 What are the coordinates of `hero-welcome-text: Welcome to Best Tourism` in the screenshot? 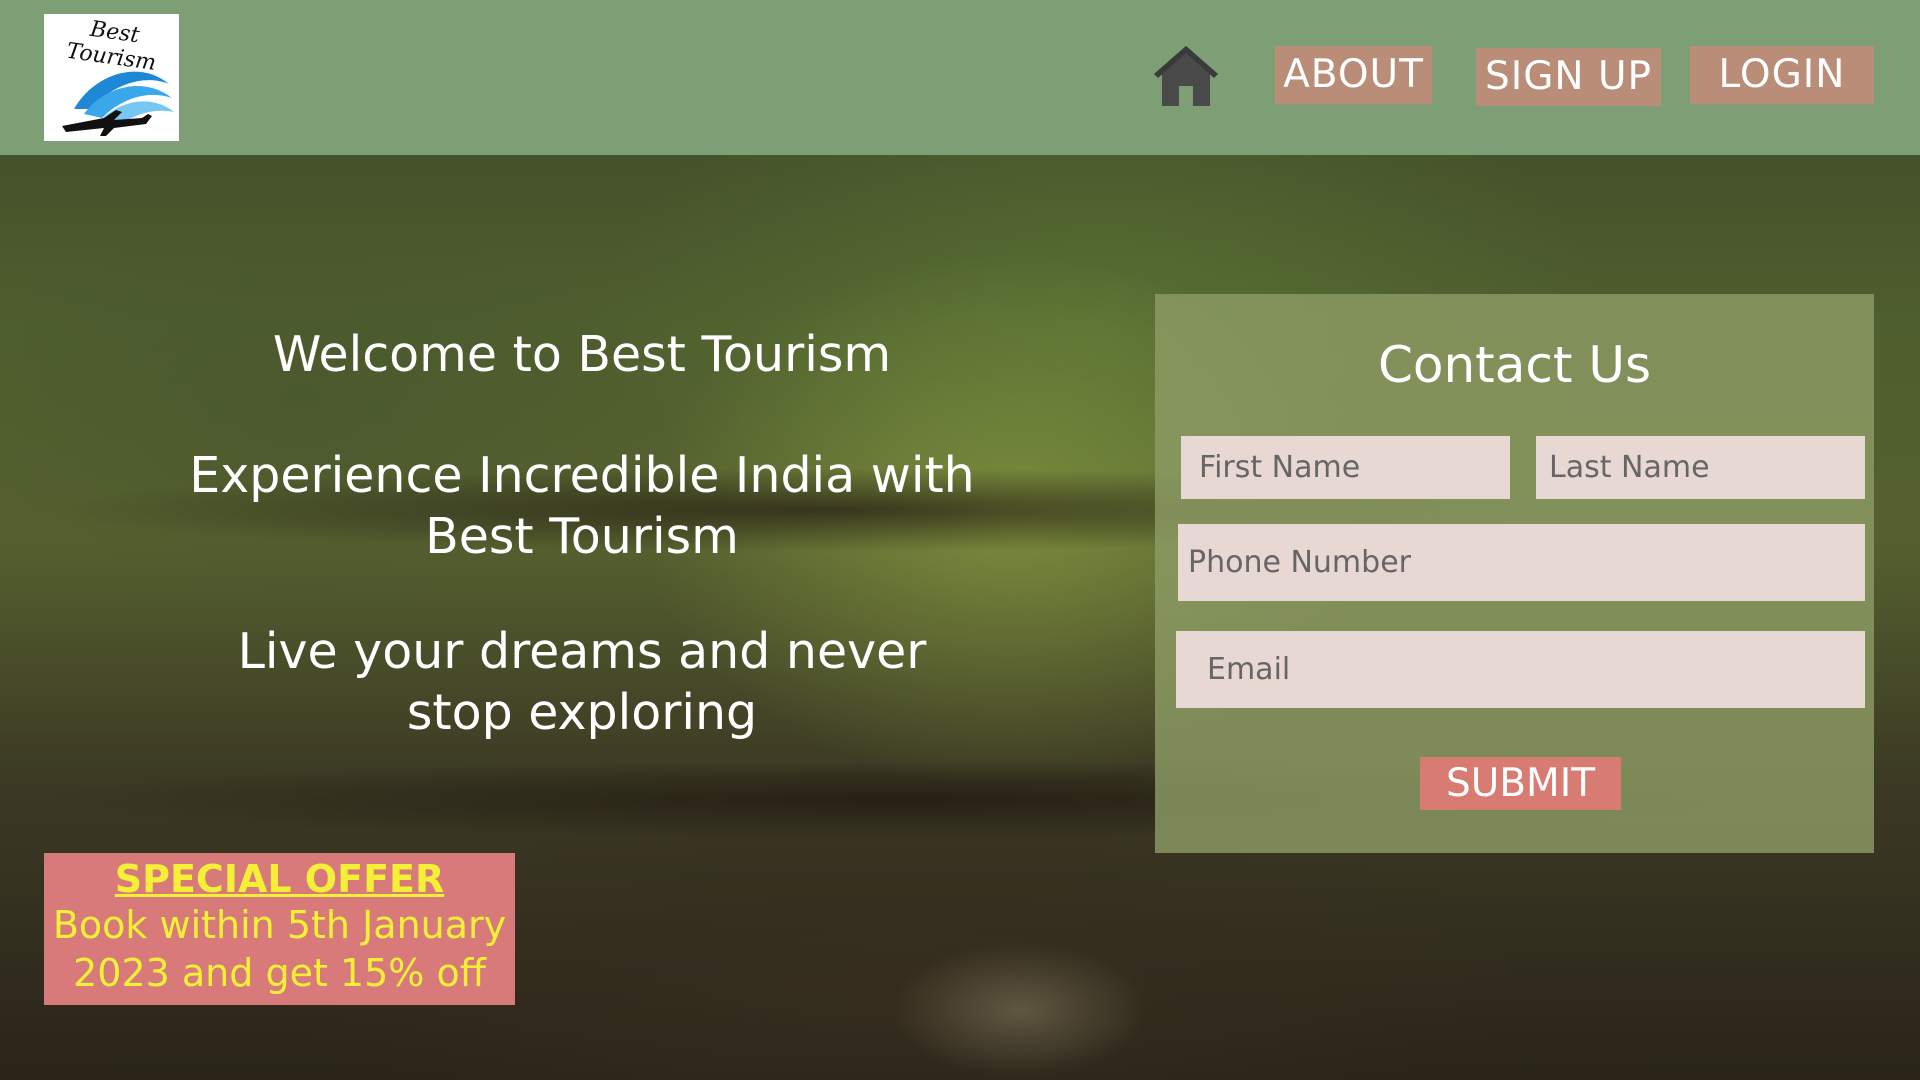 It's located at (582, 354).